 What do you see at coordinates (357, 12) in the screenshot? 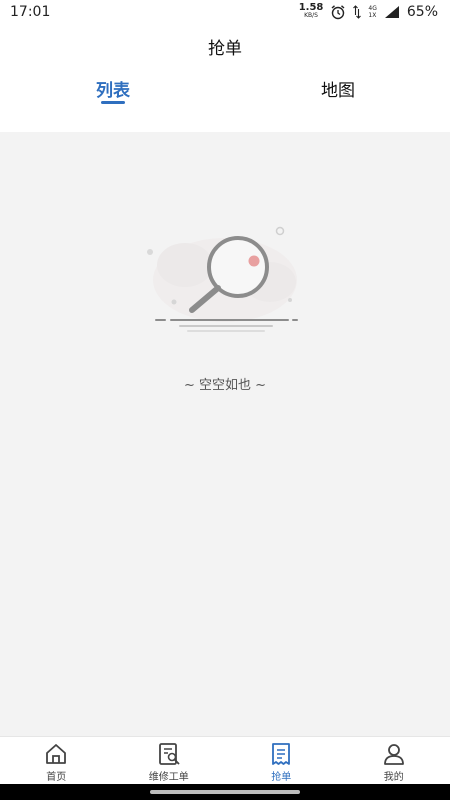
I see `data-transfer-icon` at bounding box center [357, 12].